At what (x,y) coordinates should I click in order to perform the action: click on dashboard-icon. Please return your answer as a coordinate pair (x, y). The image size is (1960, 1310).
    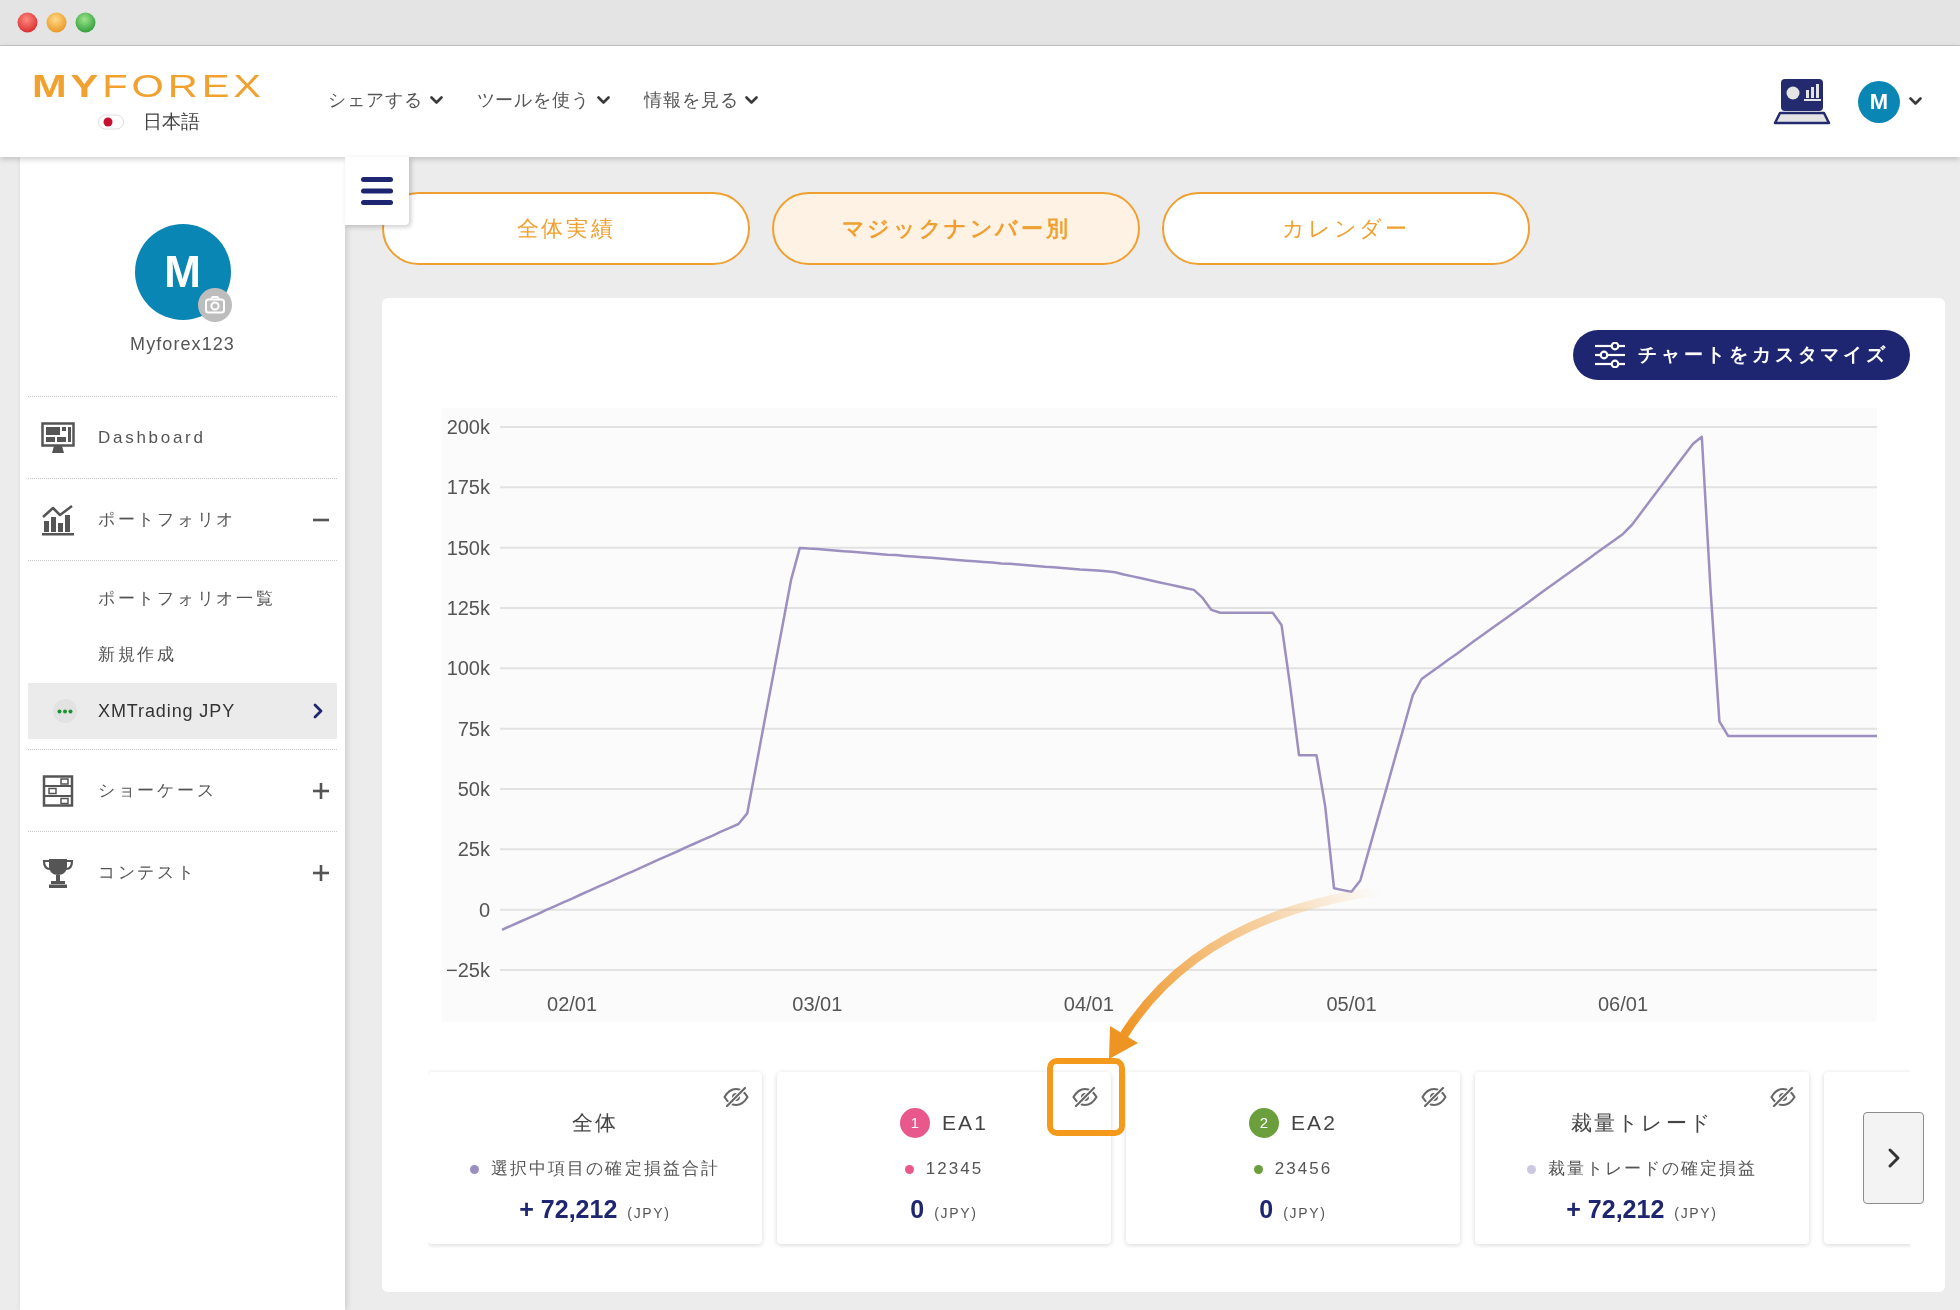
    Looking at the image, I should click on (58, 437).